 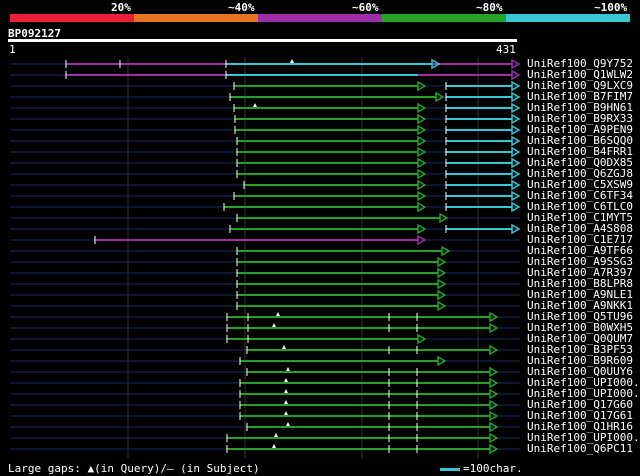 I want to click on hit-label: UniRef100_Q6PC11, so click(x=580, y=448).